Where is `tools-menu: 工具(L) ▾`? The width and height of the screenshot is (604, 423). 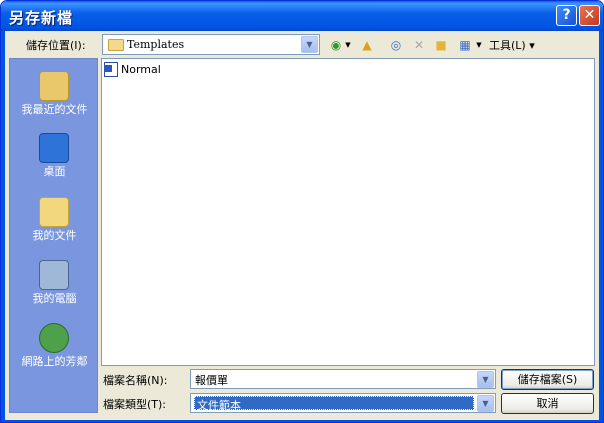 tools-menu: 工具(L) ▾ is located at coordinates (512, 45).